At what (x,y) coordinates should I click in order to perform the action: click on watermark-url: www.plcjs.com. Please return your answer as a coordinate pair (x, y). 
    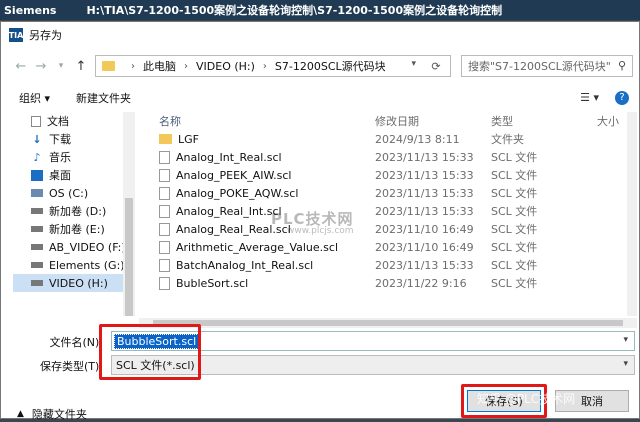
    Looking at the image, I should click on (320, 231).